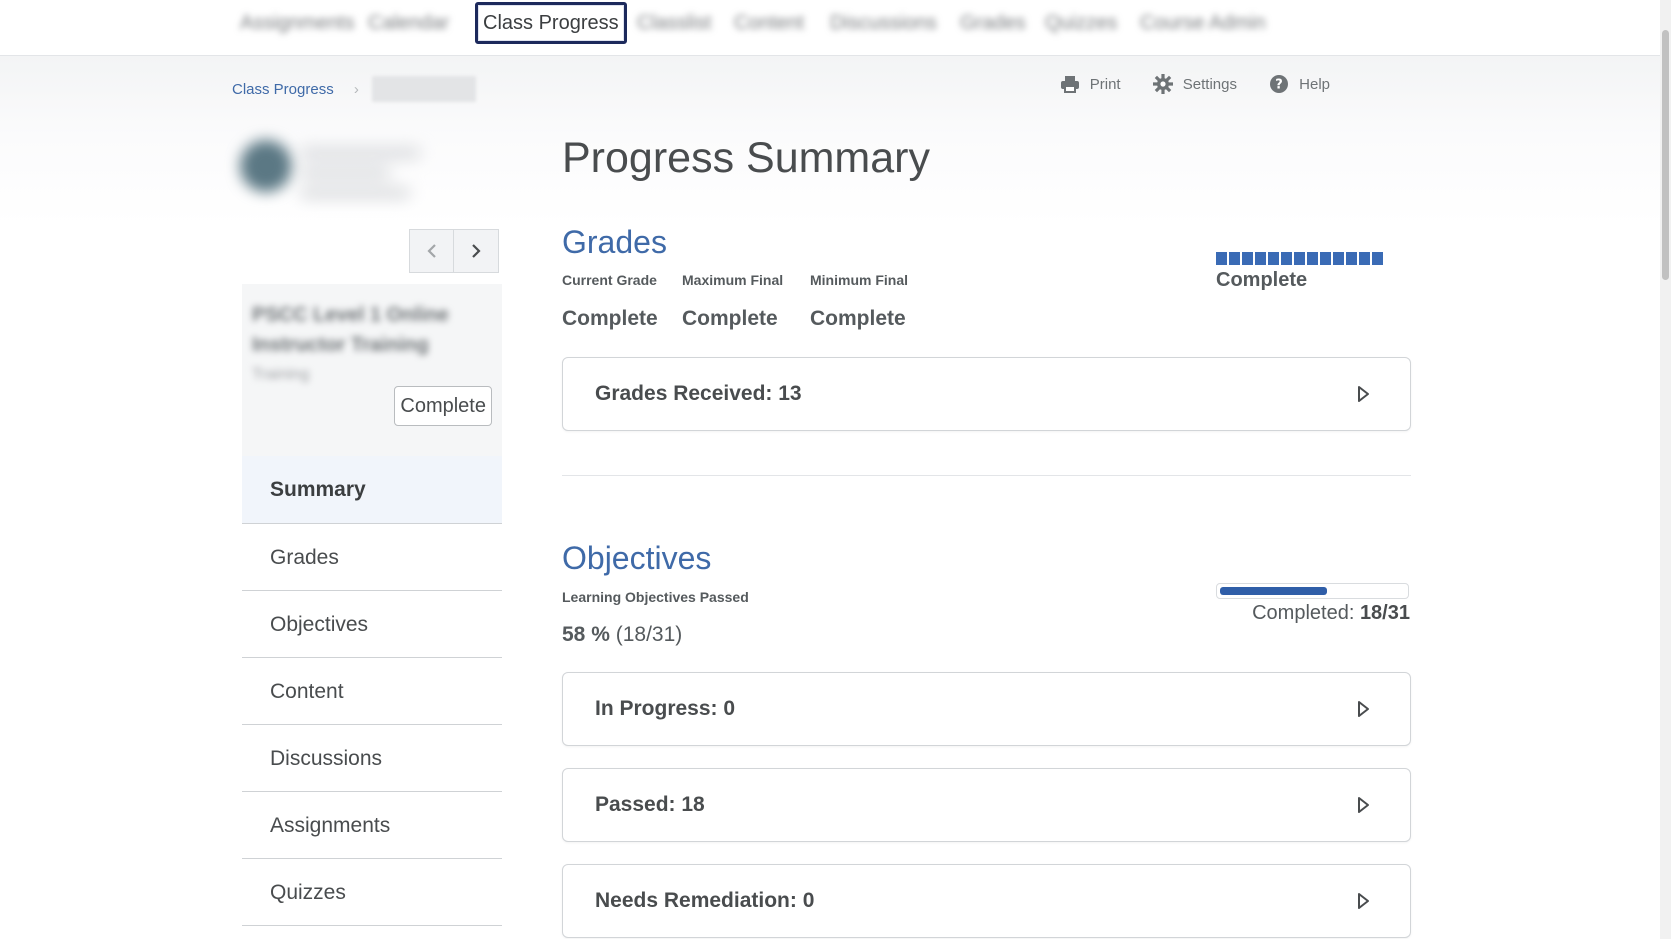  What do you see at coordinates (372, 892) in the screenshot?
I see `sidebar-item-quizzes: Quizzes` at bounding box center [372, 892].